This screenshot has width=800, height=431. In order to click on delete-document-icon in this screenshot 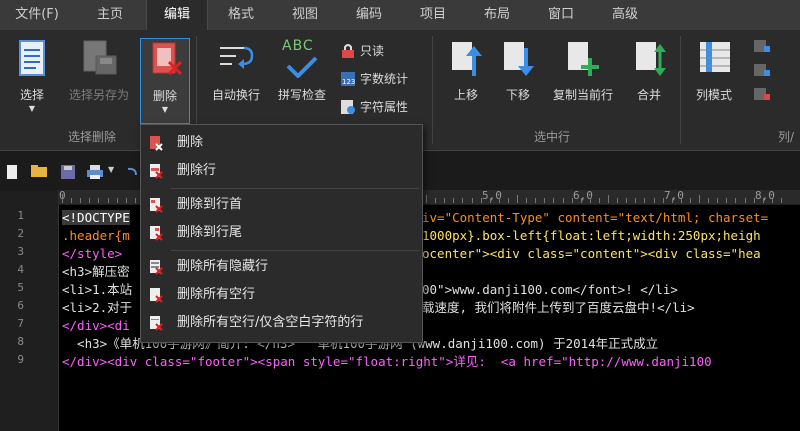, I will do `click(167, 59)`.